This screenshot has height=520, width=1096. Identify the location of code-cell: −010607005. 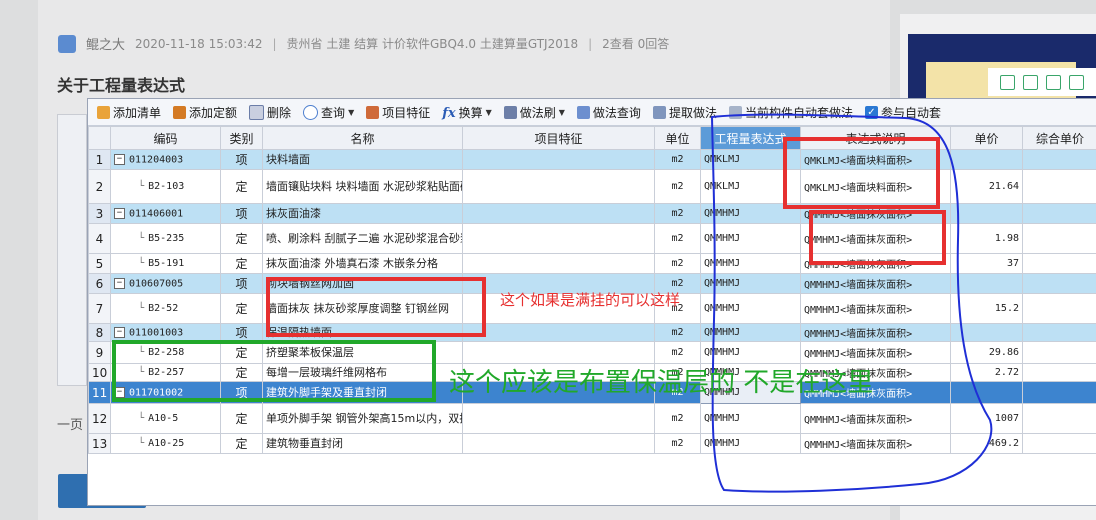
(165, 283).